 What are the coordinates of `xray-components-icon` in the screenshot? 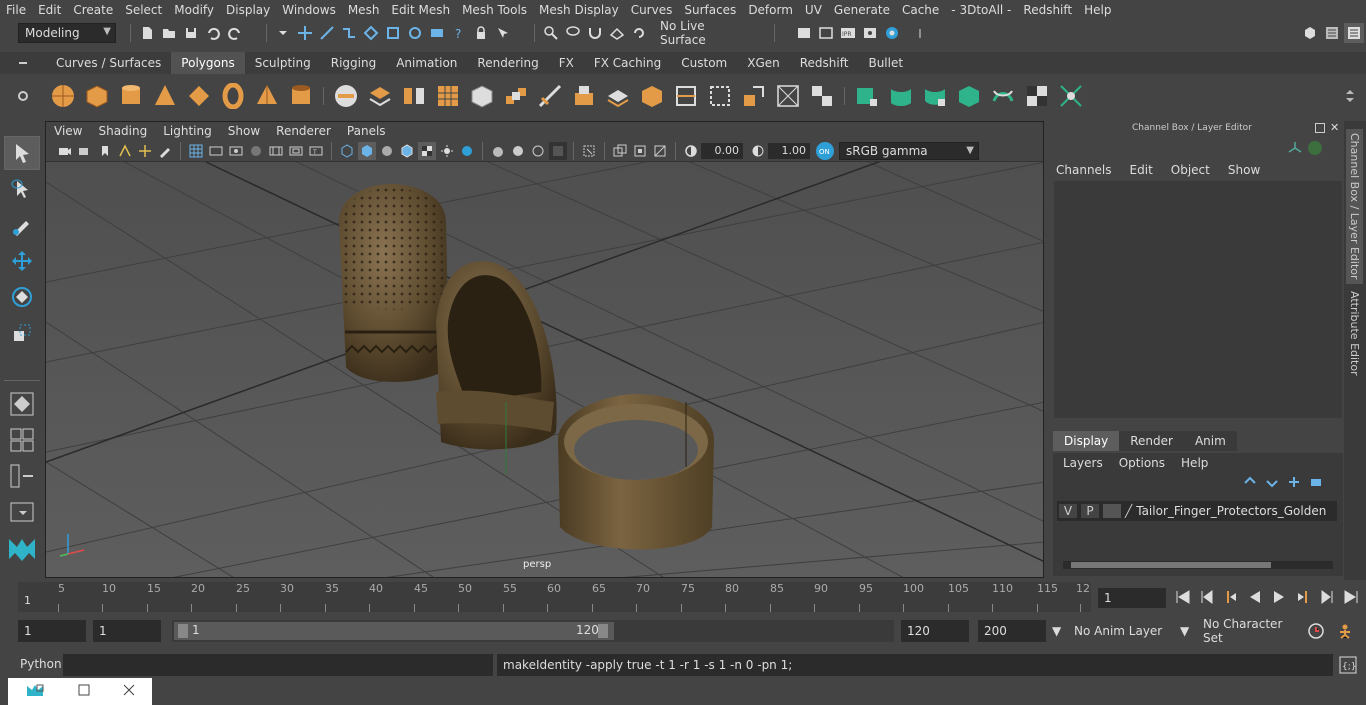 It's located at (660, 151).